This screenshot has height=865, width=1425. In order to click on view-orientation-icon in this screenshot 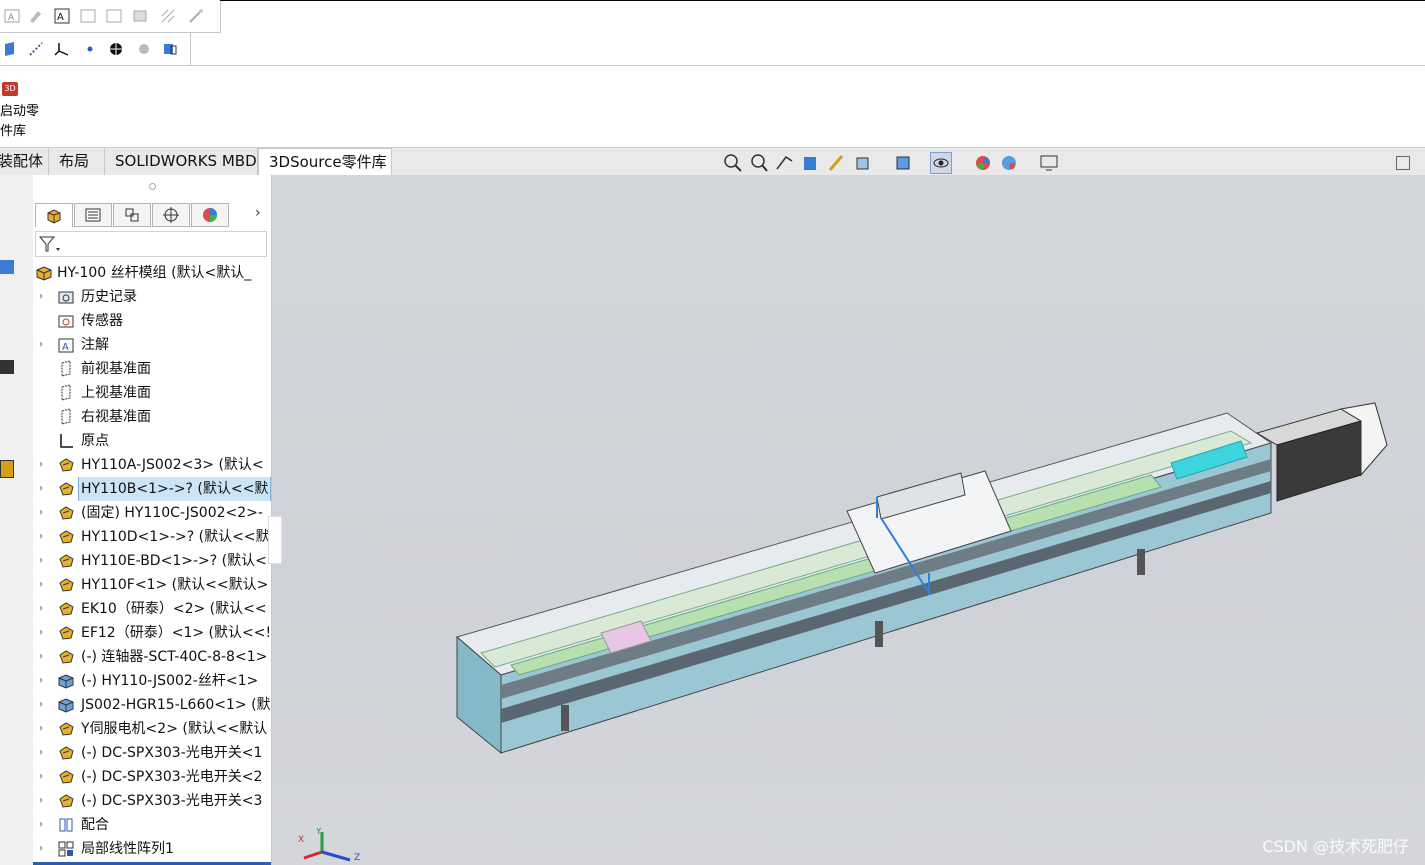, I will do `click(863, 163)`.